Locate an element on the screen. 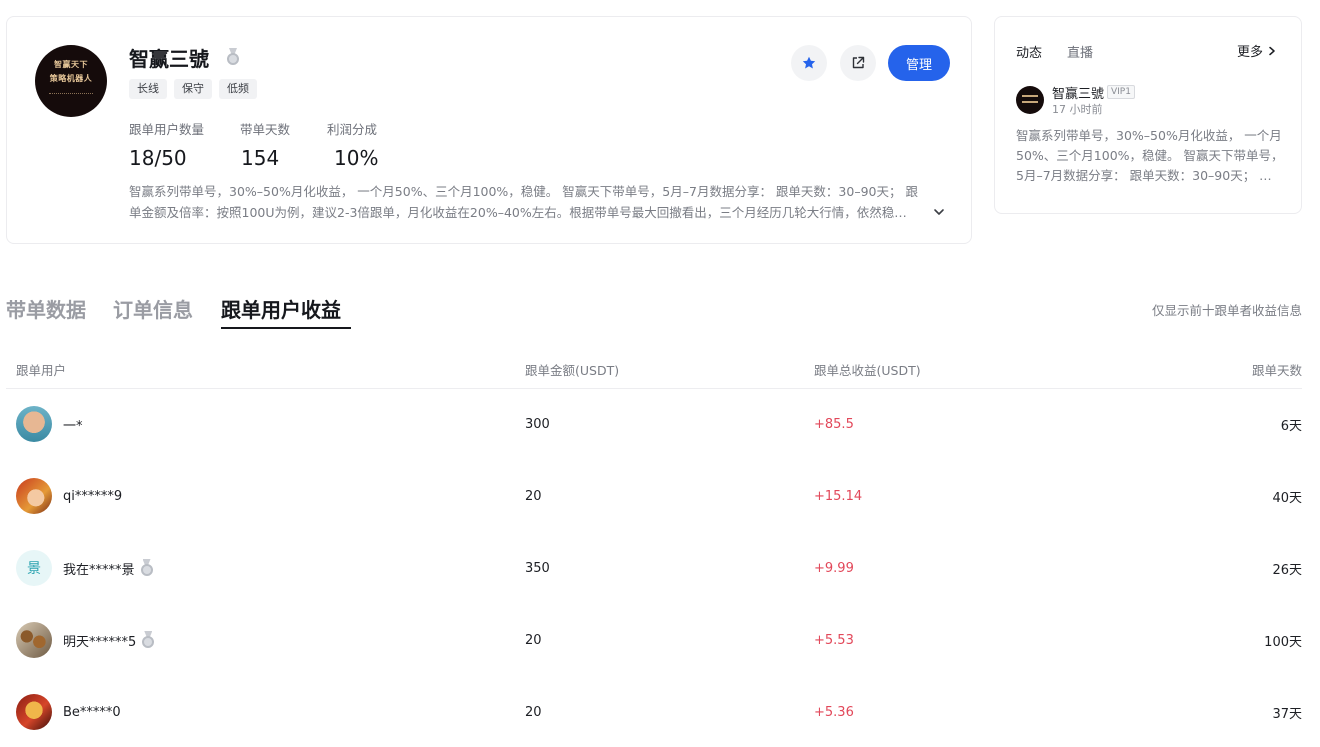 The width and height of the screenshot is (1320, 747). tab-order-info: 订单信息 is located at coordinates (153, 308).